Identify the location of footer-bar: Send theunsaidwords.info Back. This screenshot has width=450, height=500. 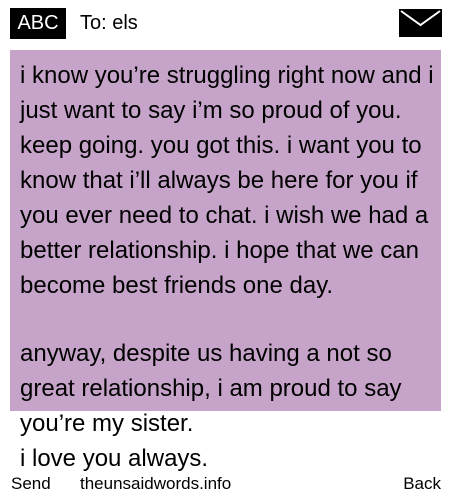
(225, 485).